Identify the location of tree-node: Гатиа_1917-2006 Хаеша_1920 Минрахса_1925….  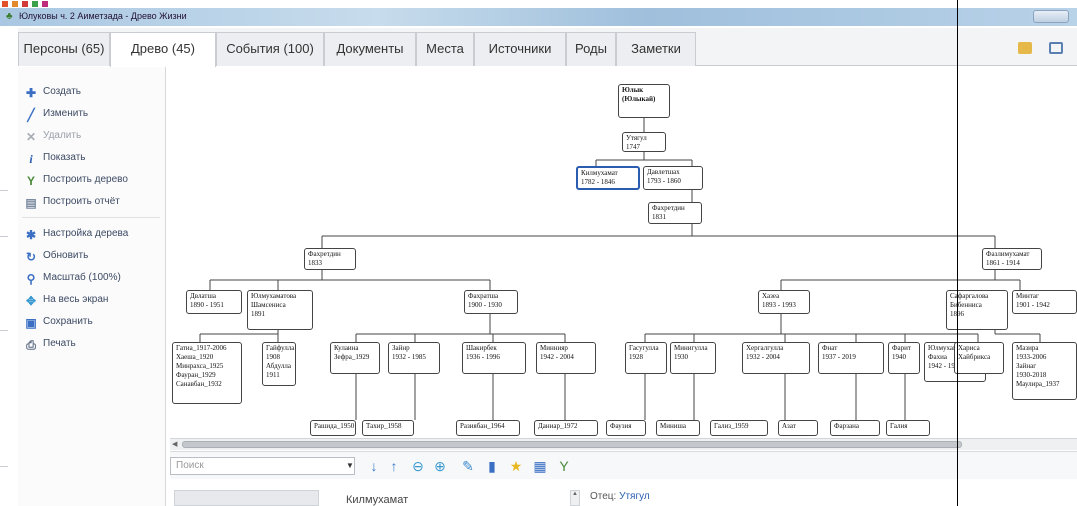
(207, 373).